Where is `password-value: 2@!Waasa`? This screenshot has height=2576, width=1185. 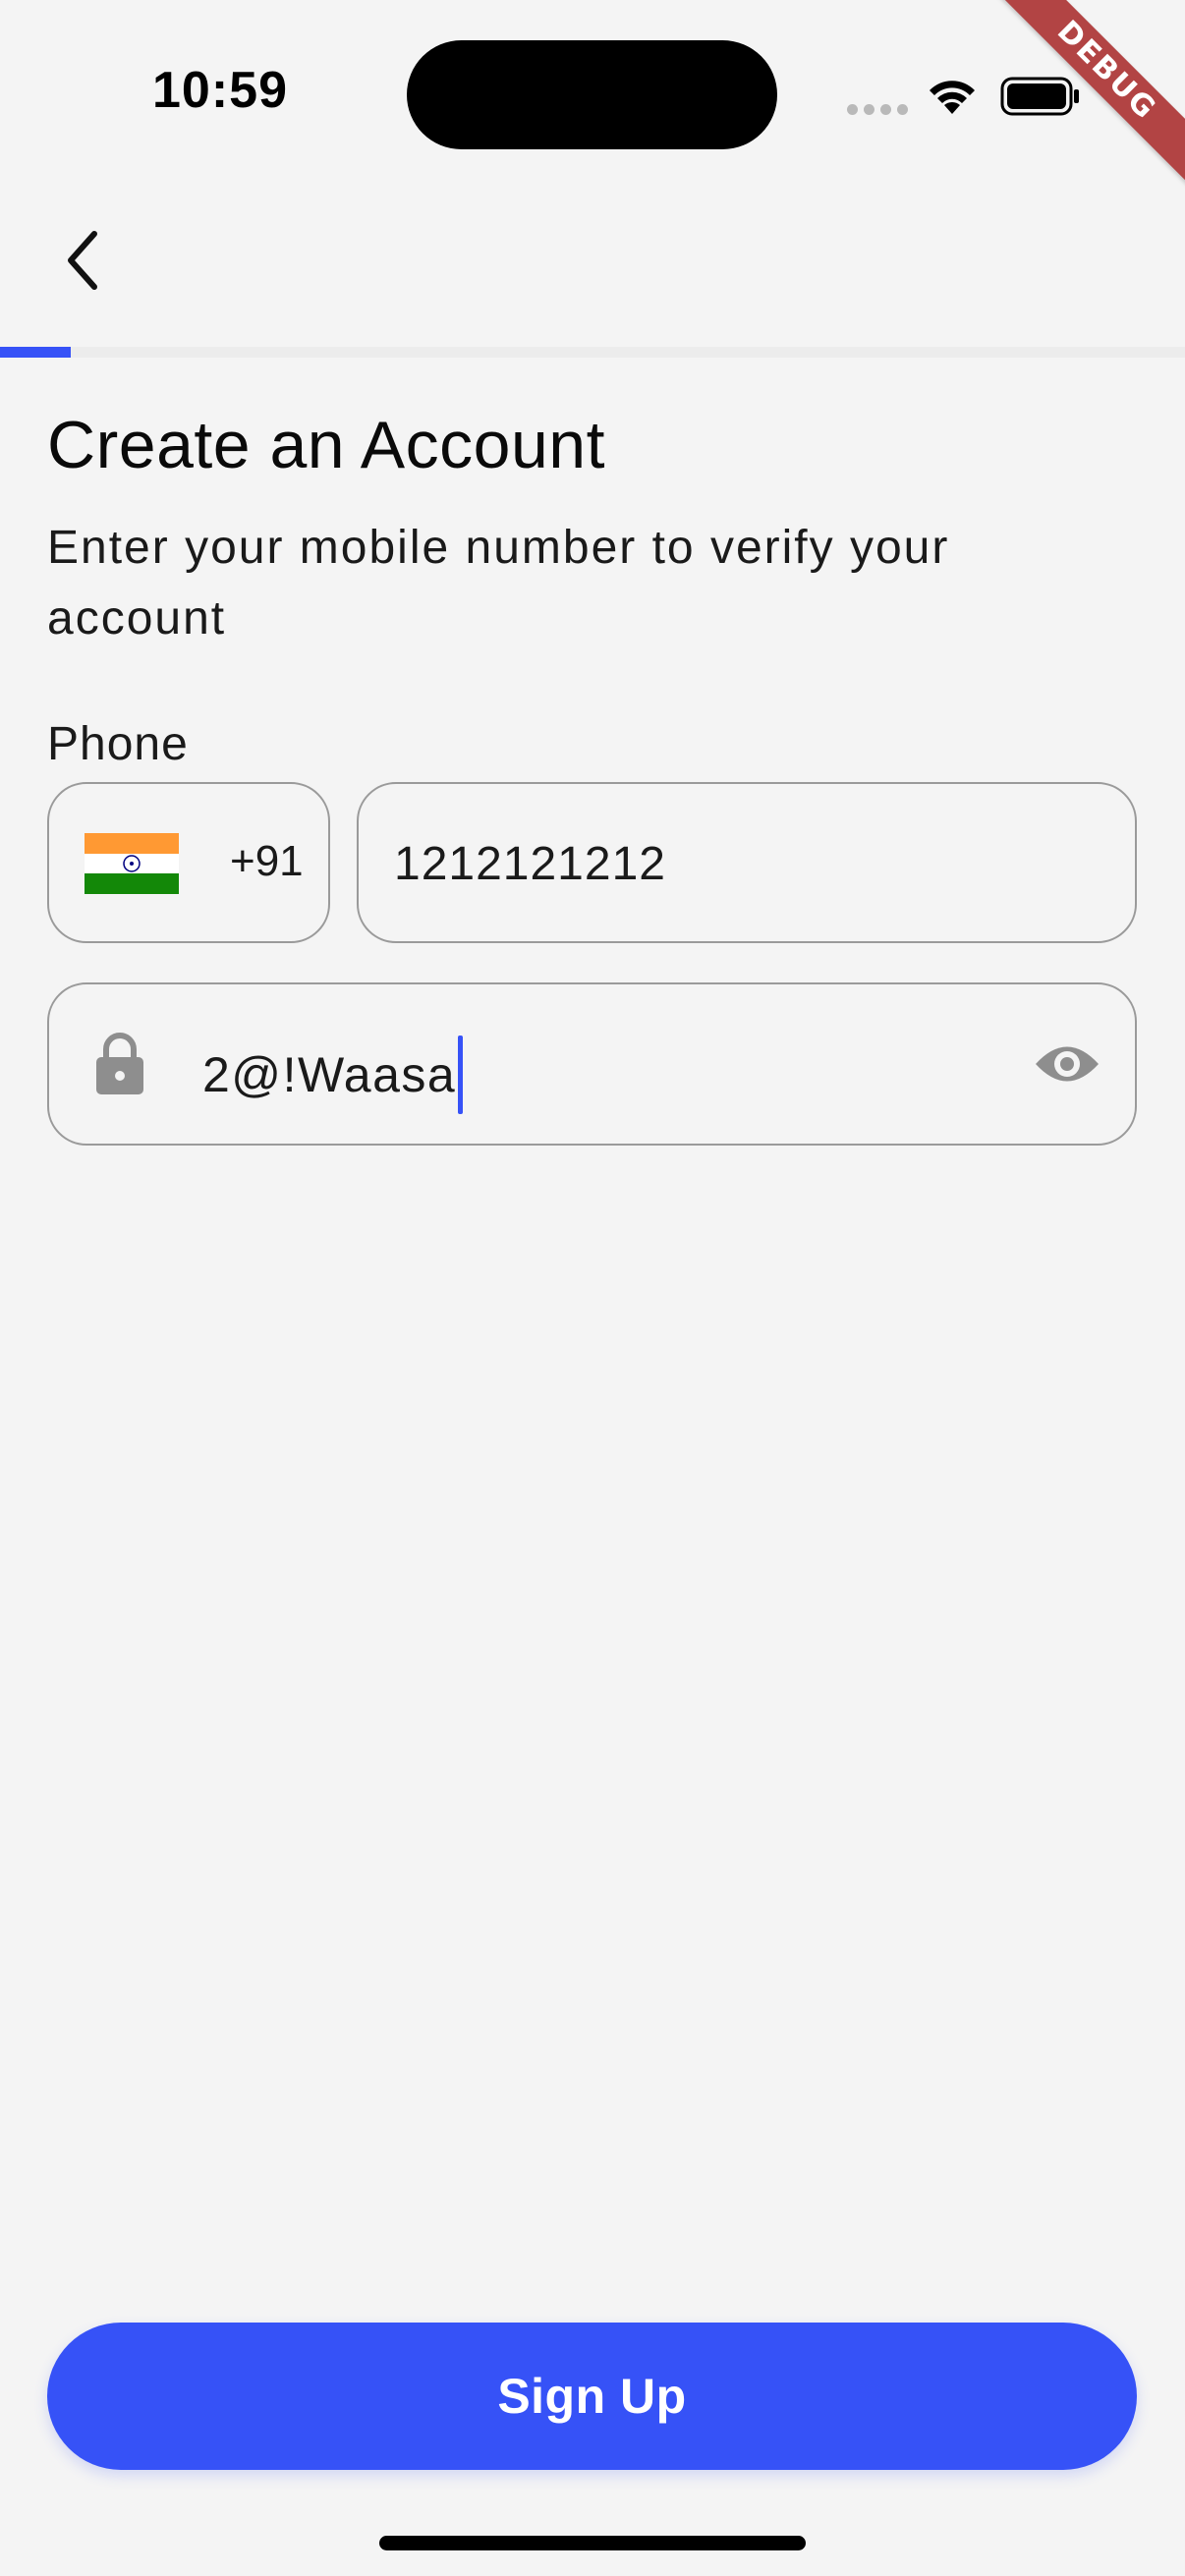 password-value: 2@!Waasa is located at coordinates (333, 1075).